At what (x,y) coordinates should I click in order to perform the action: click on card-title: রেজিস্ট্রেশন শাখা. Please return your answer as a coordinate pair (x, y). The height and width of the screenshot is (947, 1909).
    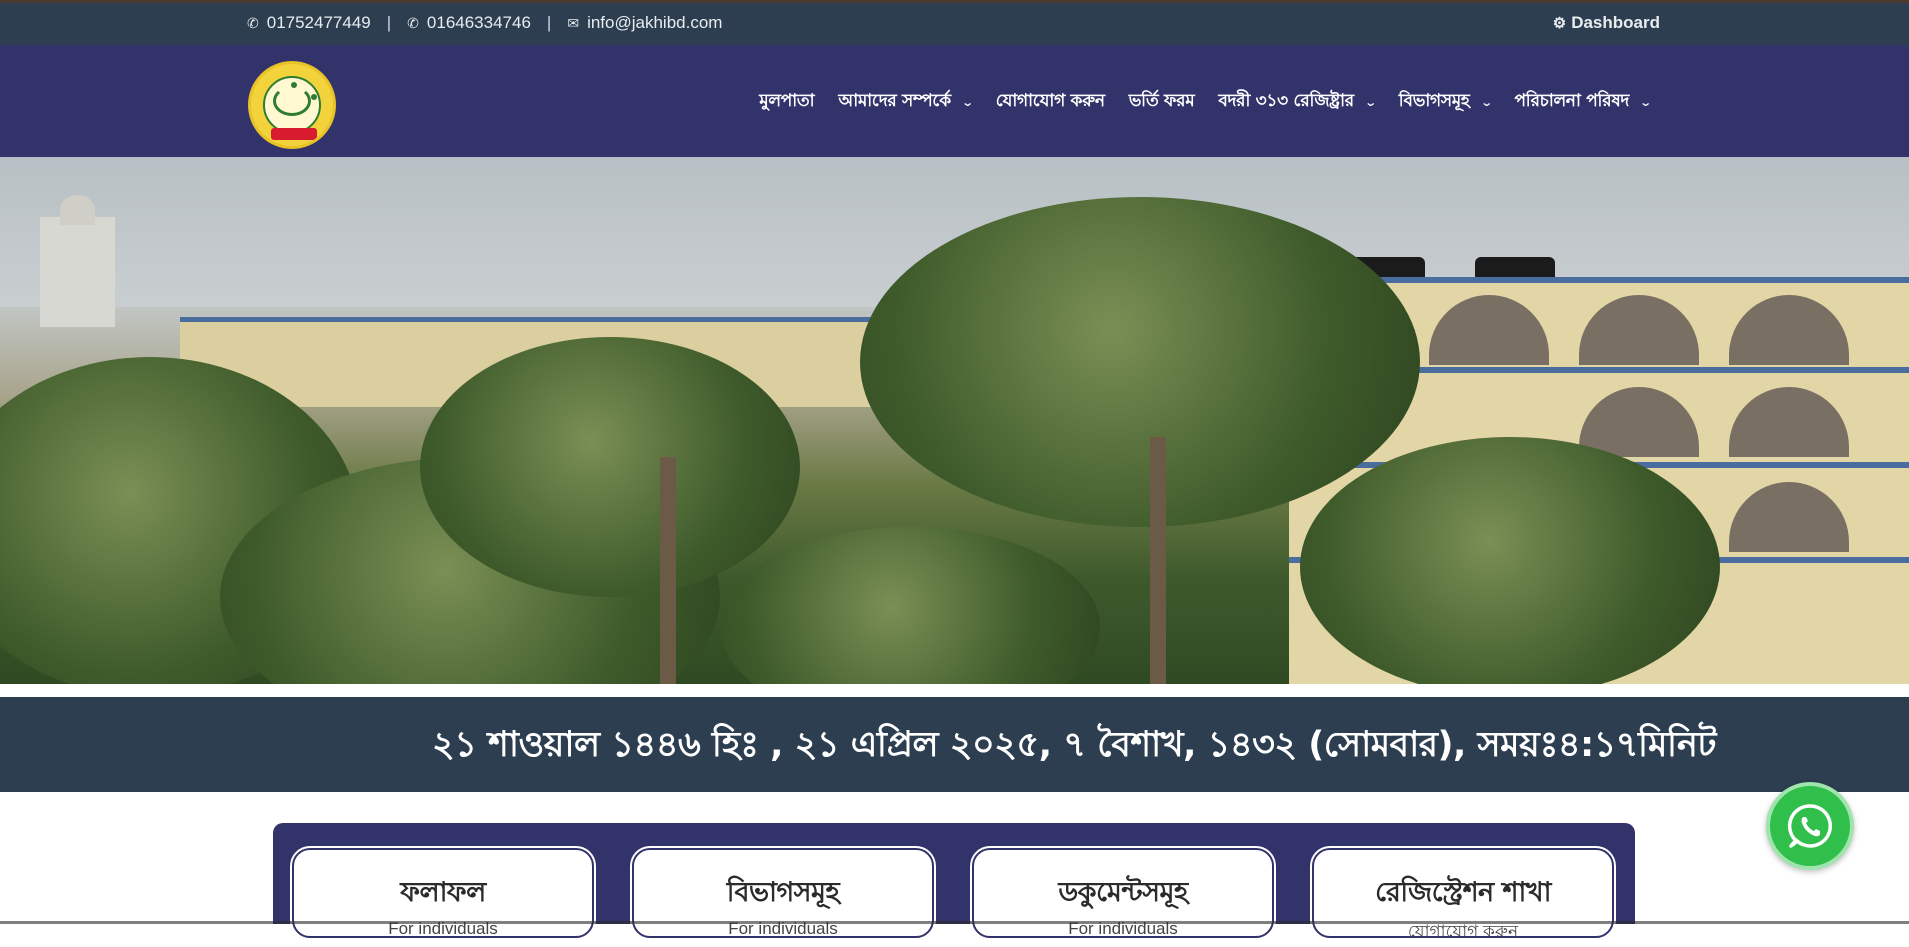
    Looking at the image, I should click on (1463, 892).